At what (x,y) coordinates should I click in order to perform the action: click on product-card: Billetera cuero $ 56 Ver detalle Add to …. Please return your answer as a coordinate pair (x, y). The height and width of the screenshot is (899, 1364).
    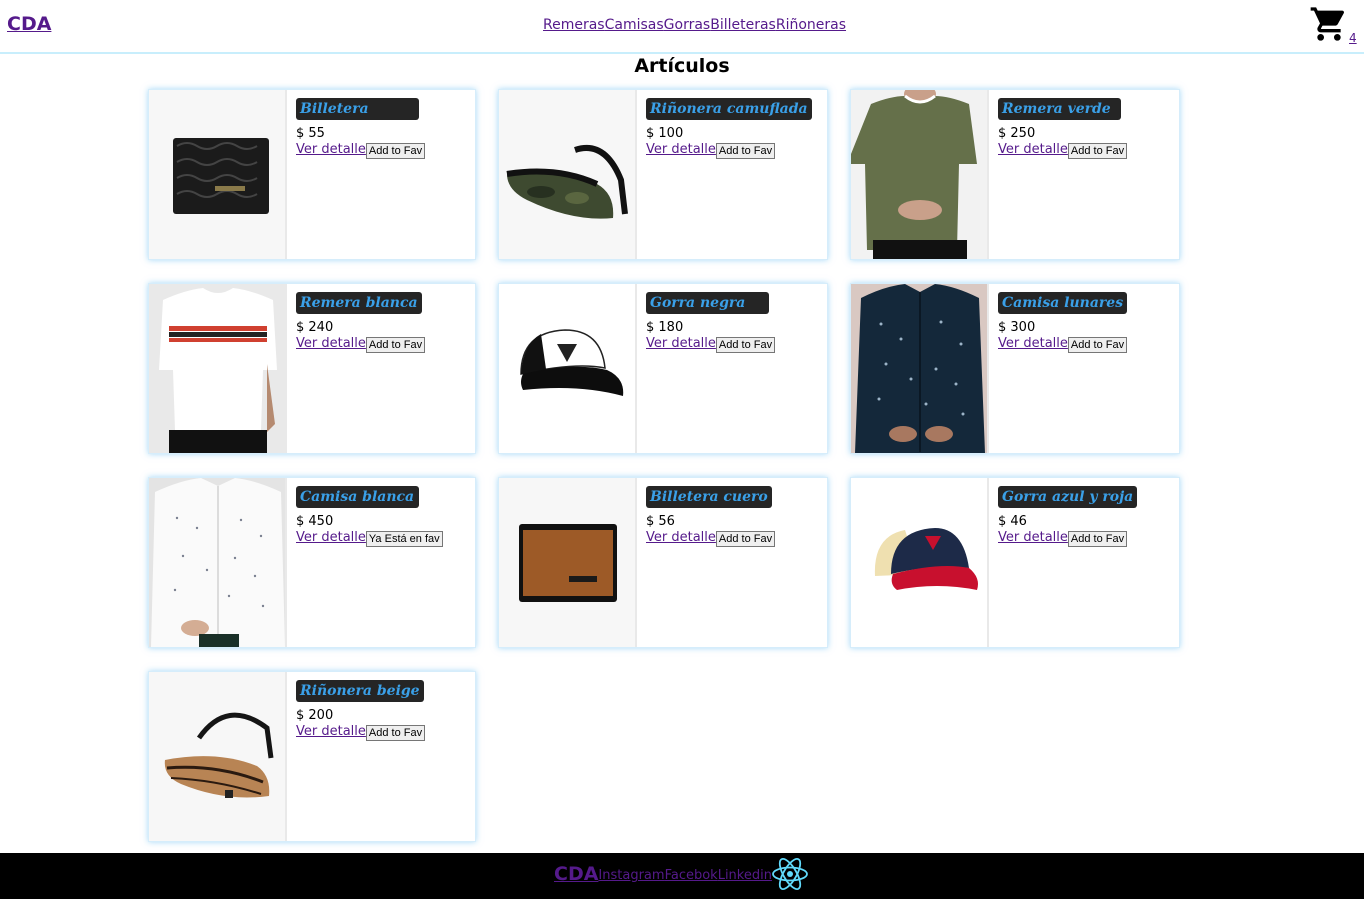
    Looking at the image, I should click on (663, 562).